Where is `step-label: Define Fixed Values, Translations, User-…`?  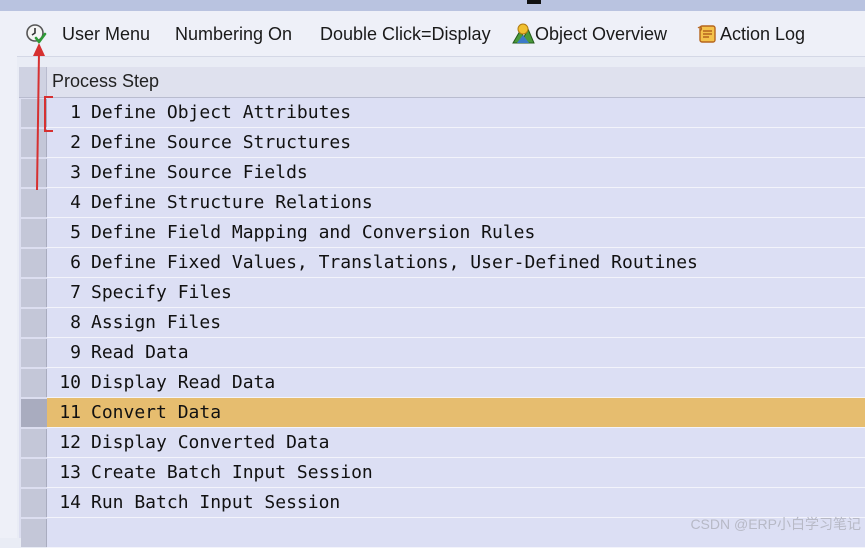 step-label: Define Fixed Values, Translations, User-… is located at coordinates (394, 262).